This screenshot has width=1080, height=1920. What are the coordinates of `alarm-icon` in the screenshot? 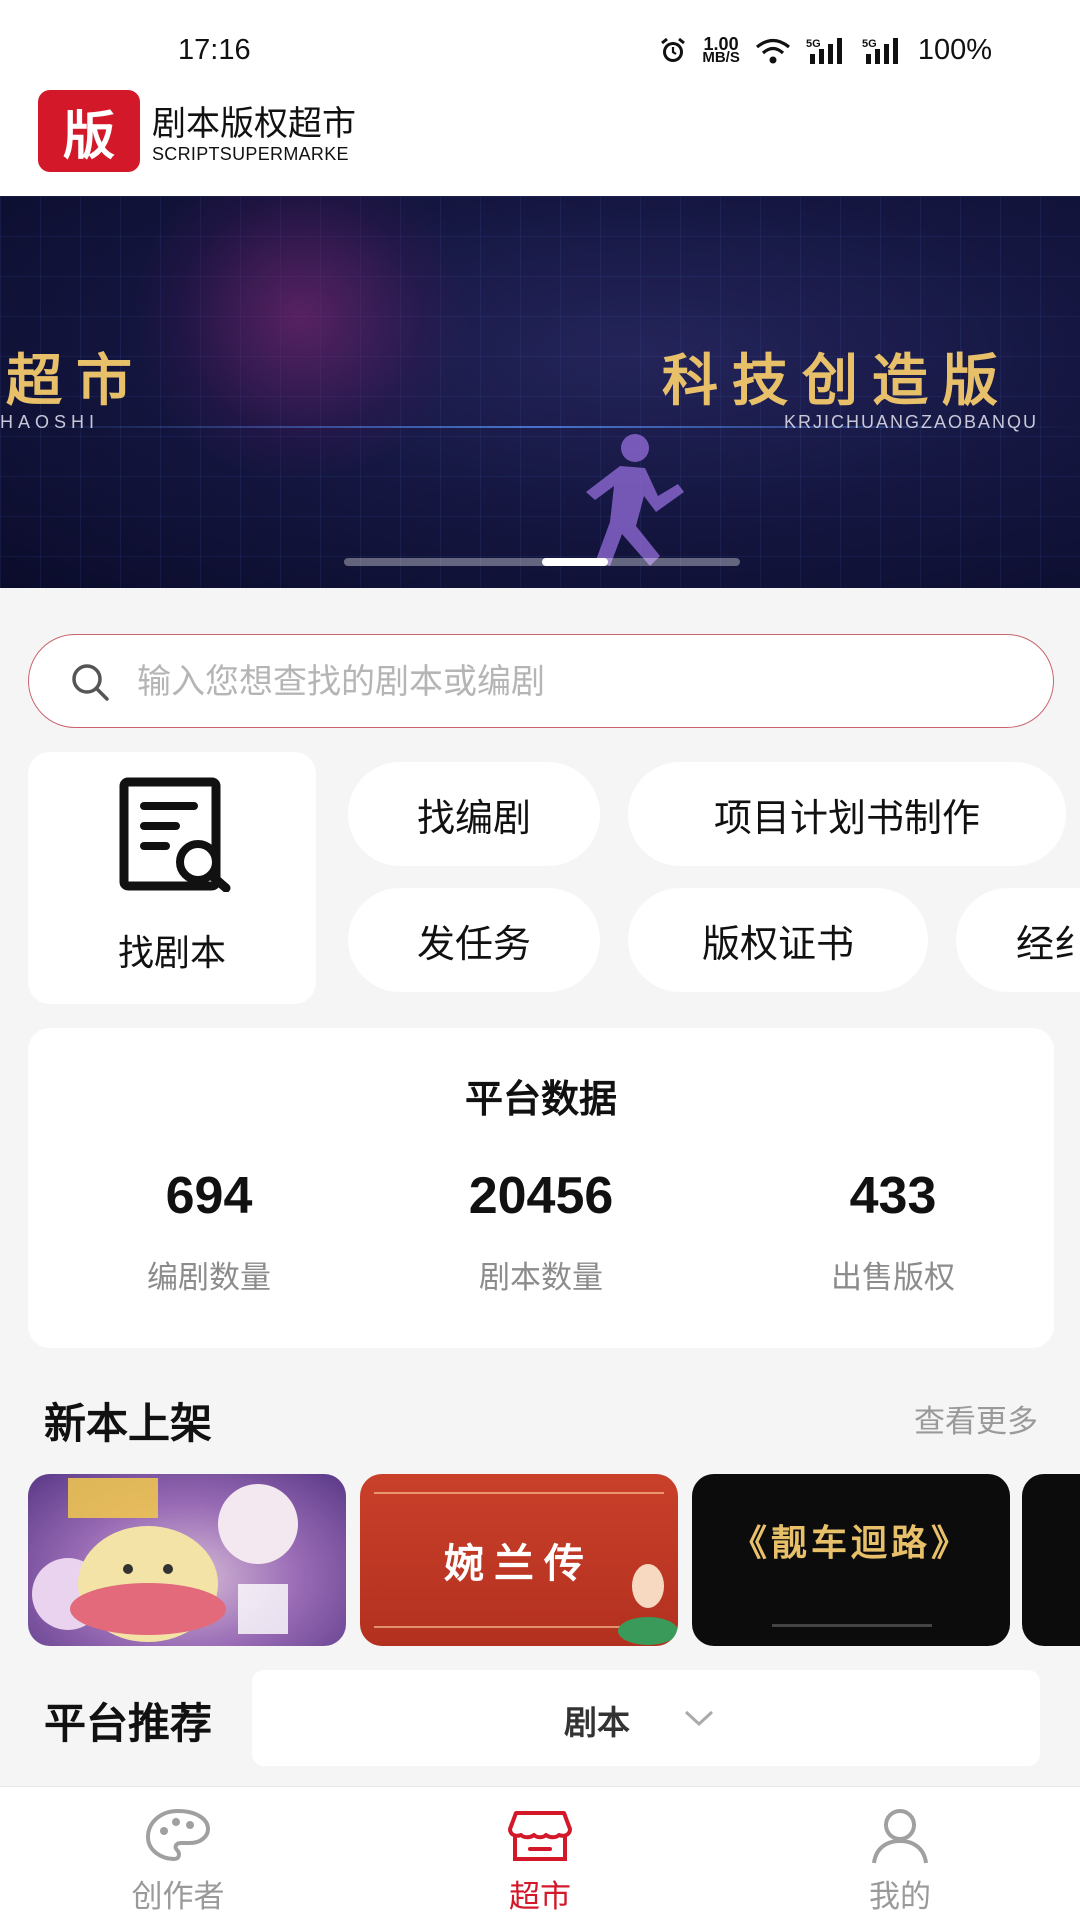 It's located at (673, 51).